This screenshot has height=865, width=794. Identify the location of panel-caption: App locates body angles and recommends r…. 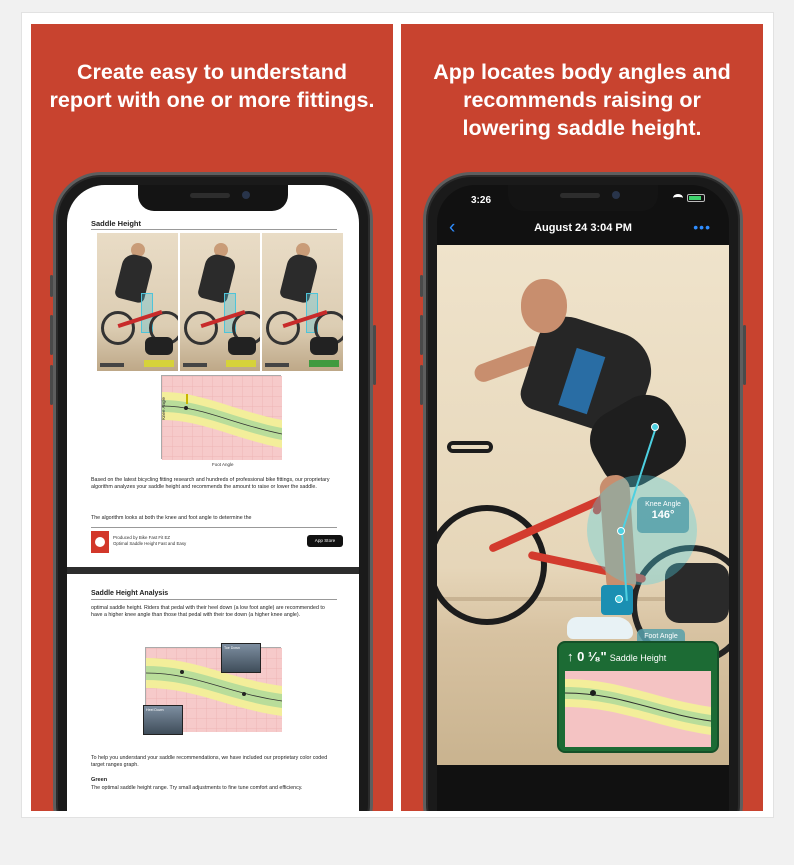
(582, 100).